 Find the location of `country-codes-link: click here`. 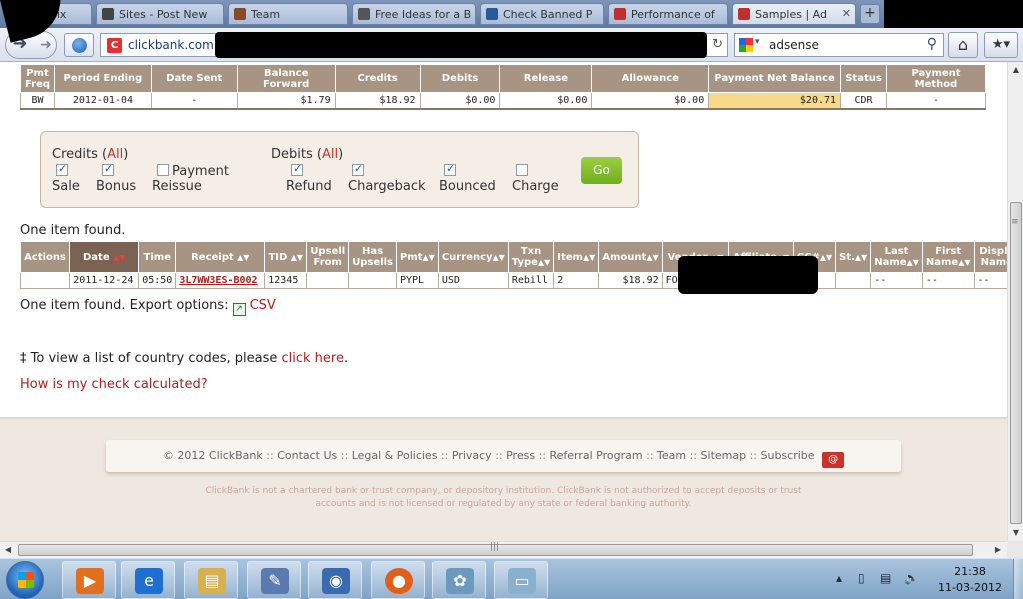

country-codes-link: click here is located at coordinates (312, 358).